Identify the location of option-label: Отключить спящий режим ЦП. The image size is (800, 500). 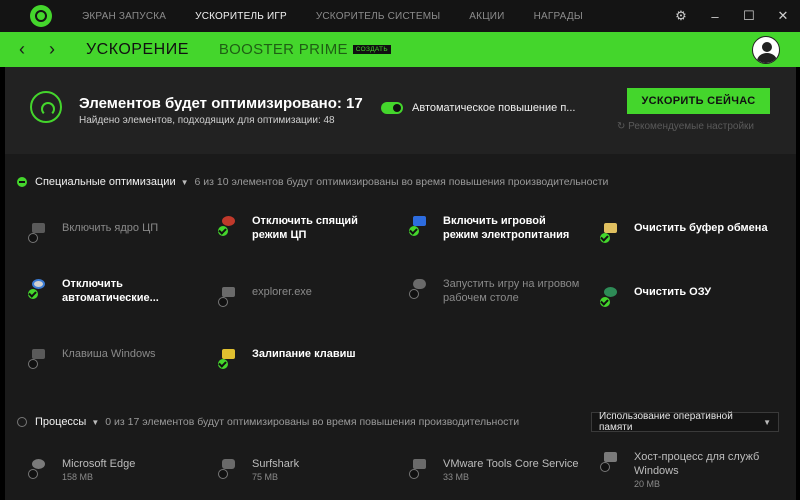
(305, 228).